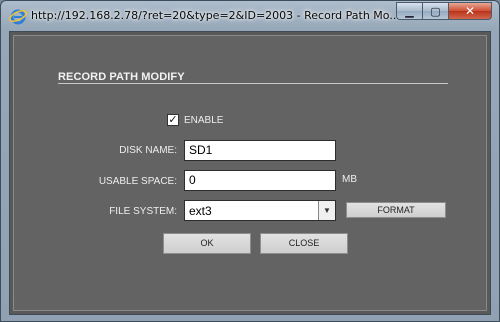 Image resolution: width=500 pixels, height=322 pixels. I want to click on file-system-value: ext3, so click(200, 211).